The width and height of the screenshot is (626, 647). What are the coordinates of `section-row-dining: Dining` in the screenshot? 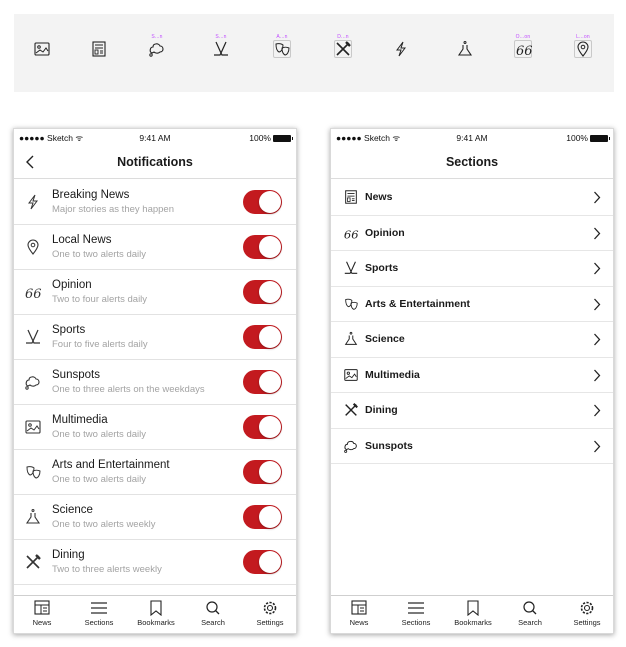 It's located at (472, 411).